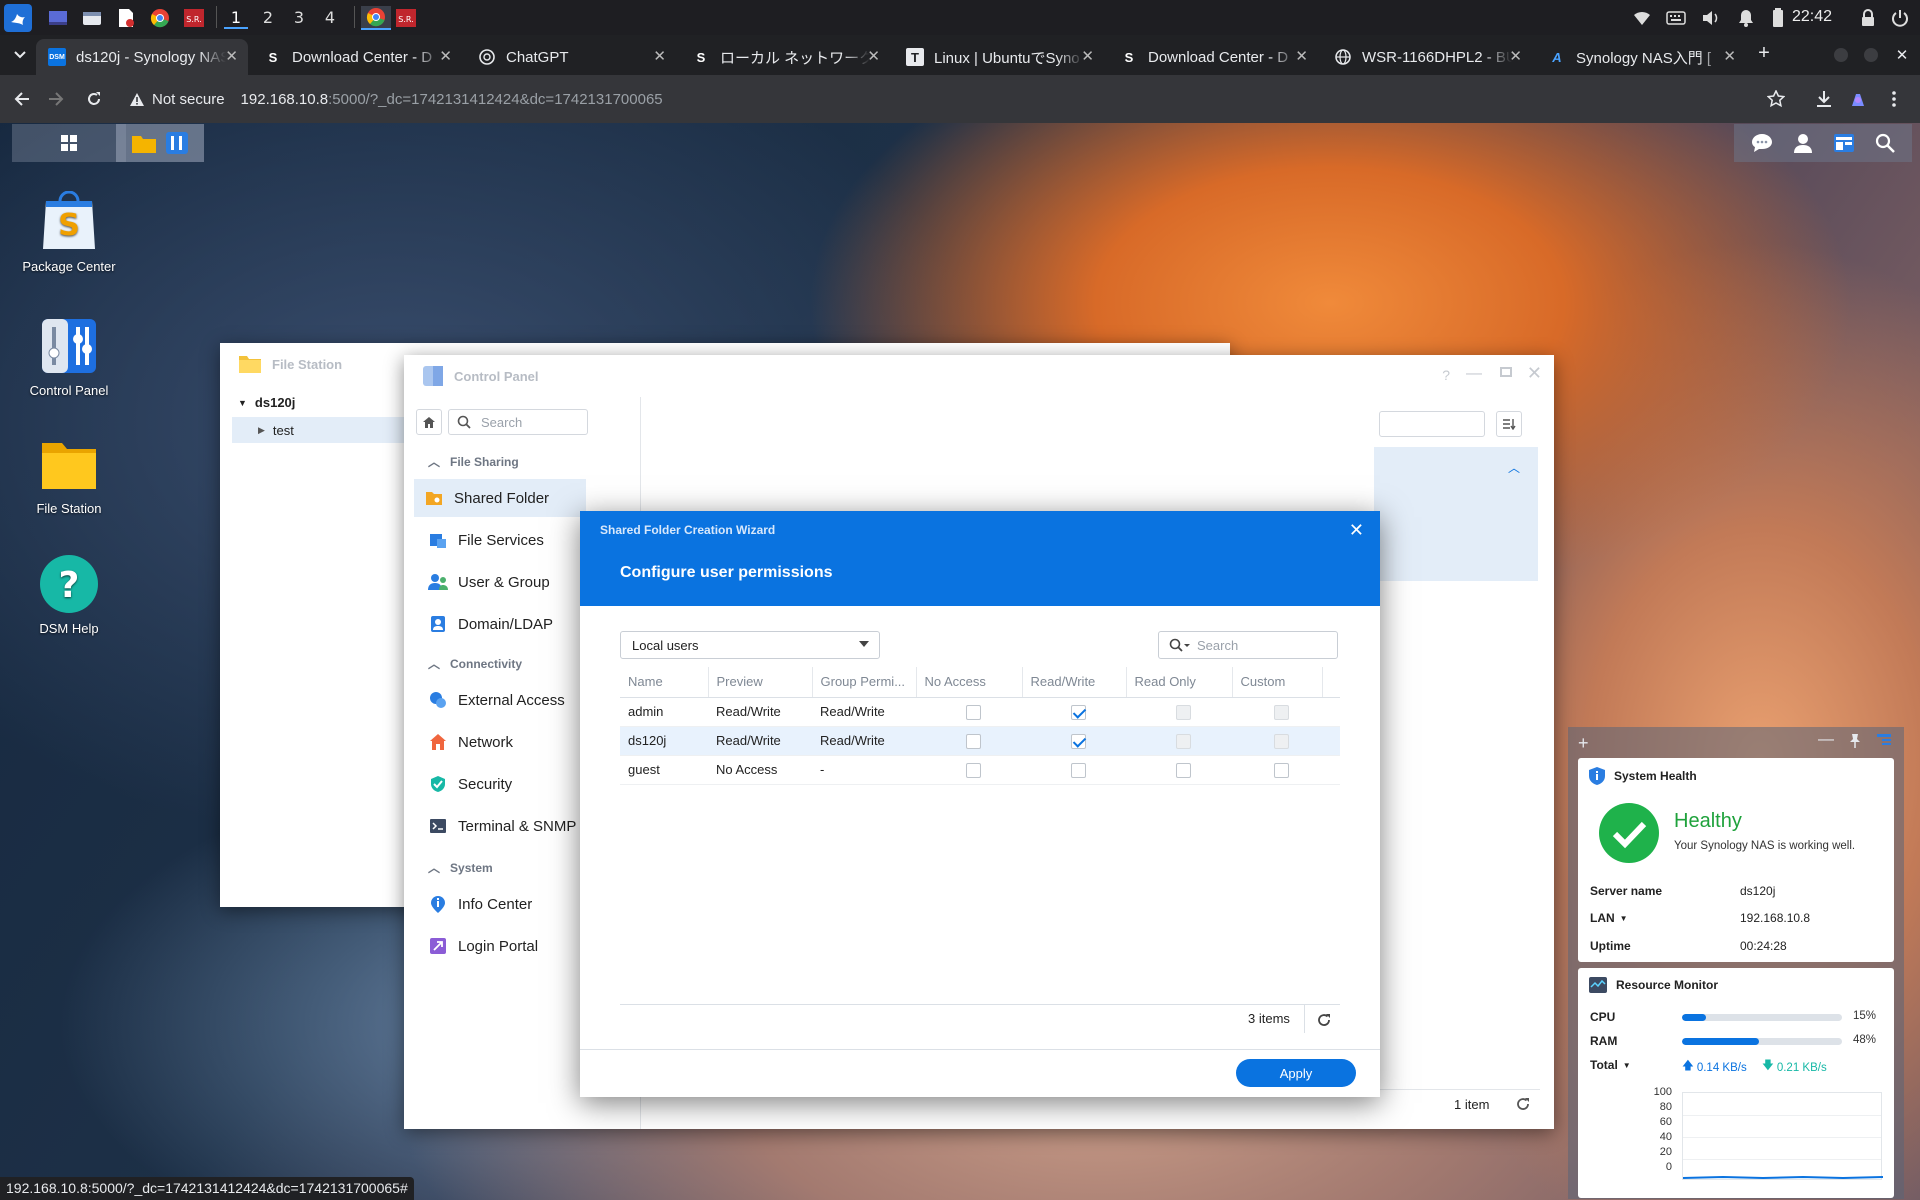 The image size is (1920, 1200). What do you see at coordinates (518, 422) in the screenshot?
I see `control-panel-search-input: Search` at bounding box center [518, 422].